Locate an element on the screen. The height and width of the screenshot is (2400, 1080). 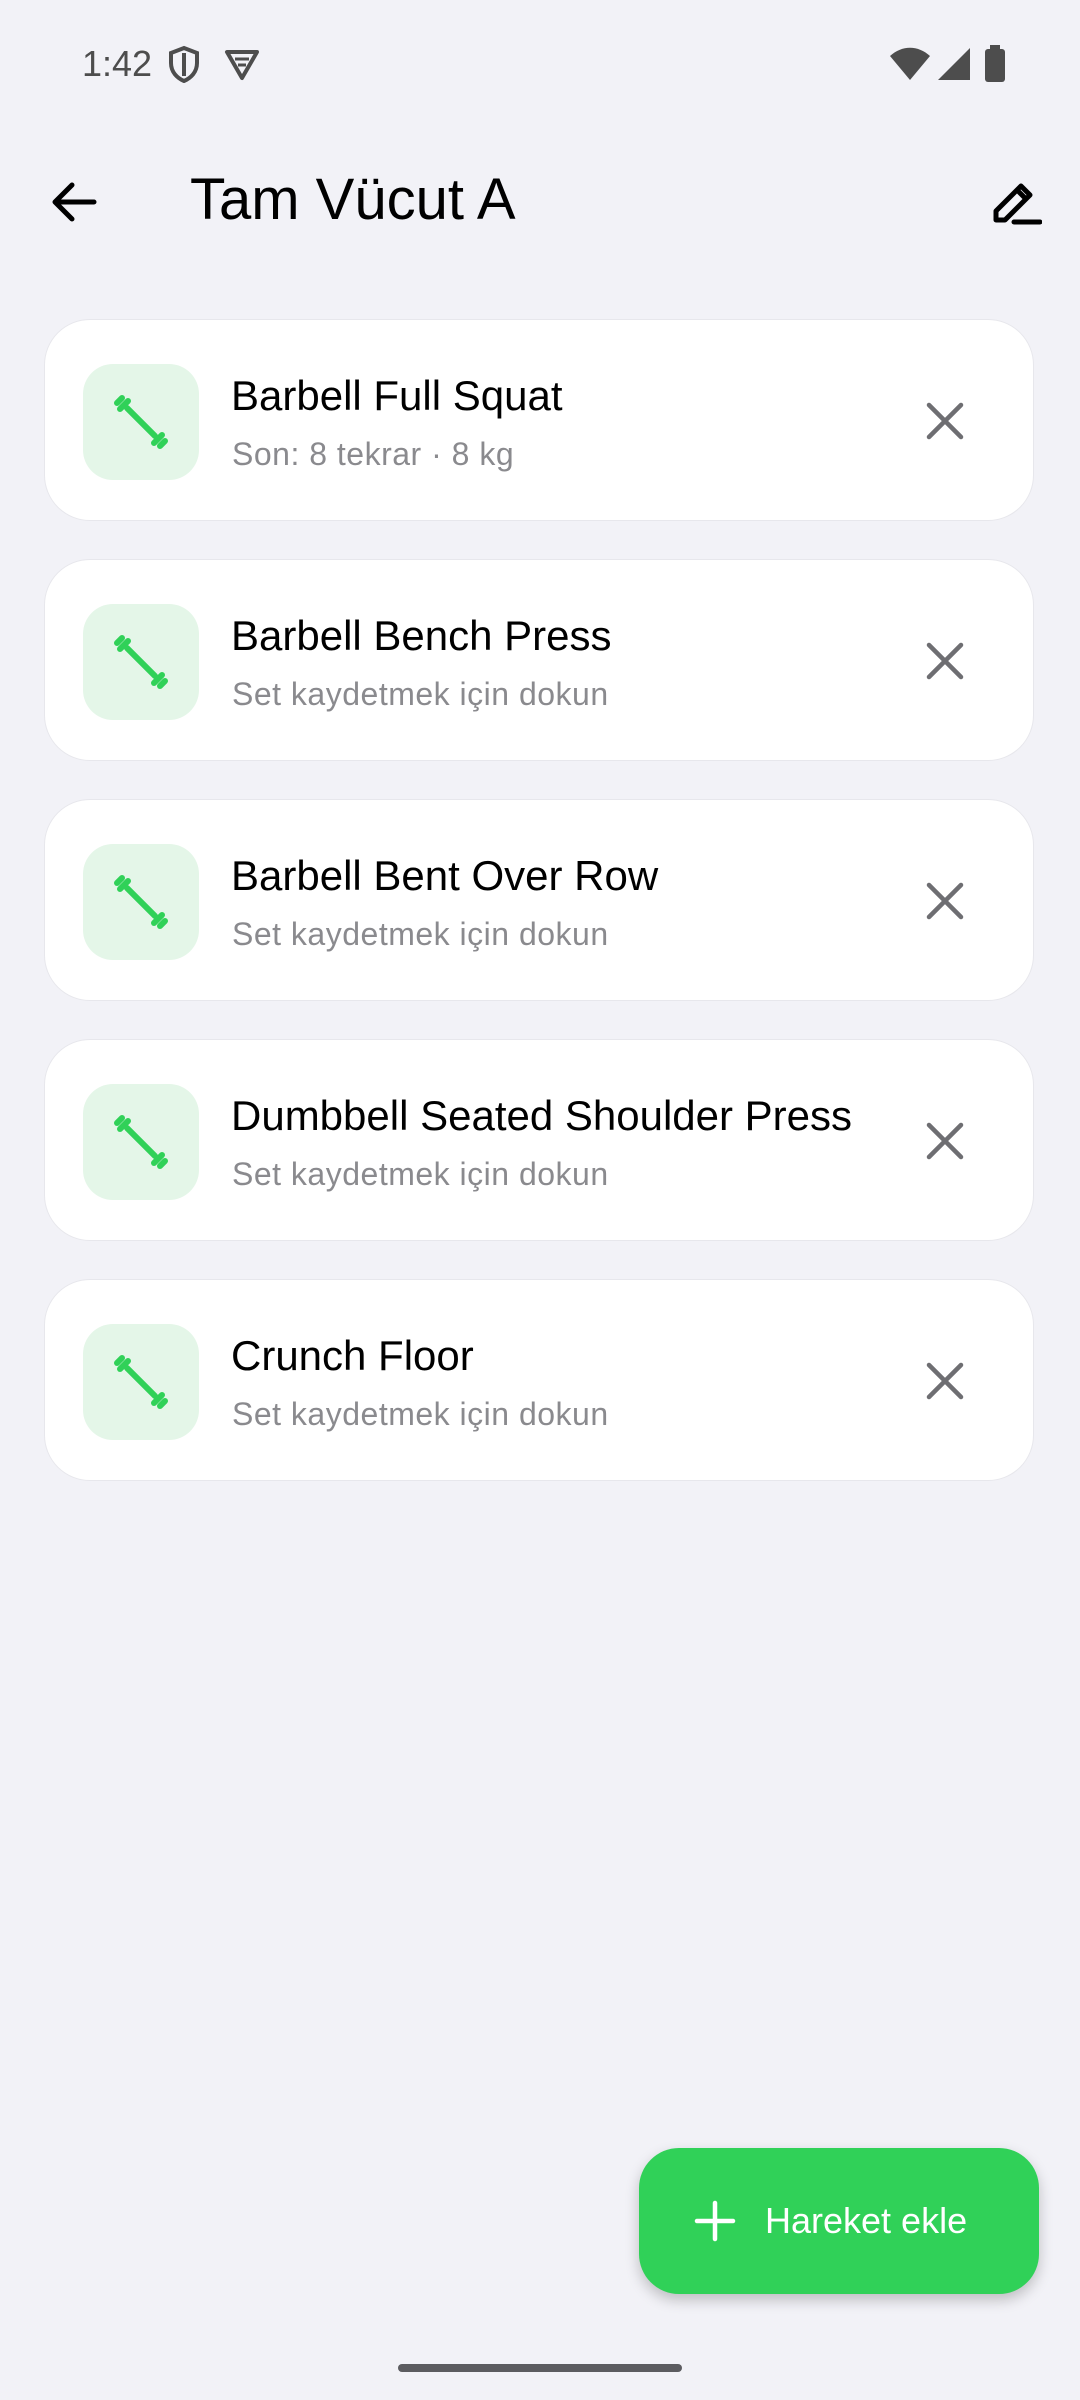
wifi-icon is located at coordinates (910, 64).